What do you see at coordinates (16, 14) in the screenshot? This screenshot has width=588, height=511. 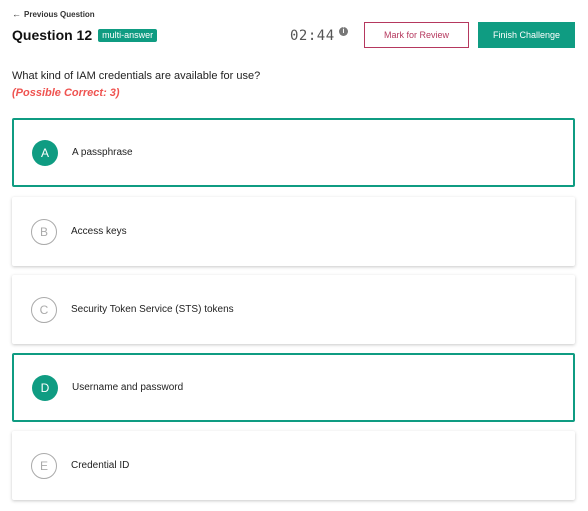 I see `arrow-left-icon: ←` at bounding box center [16, 14].